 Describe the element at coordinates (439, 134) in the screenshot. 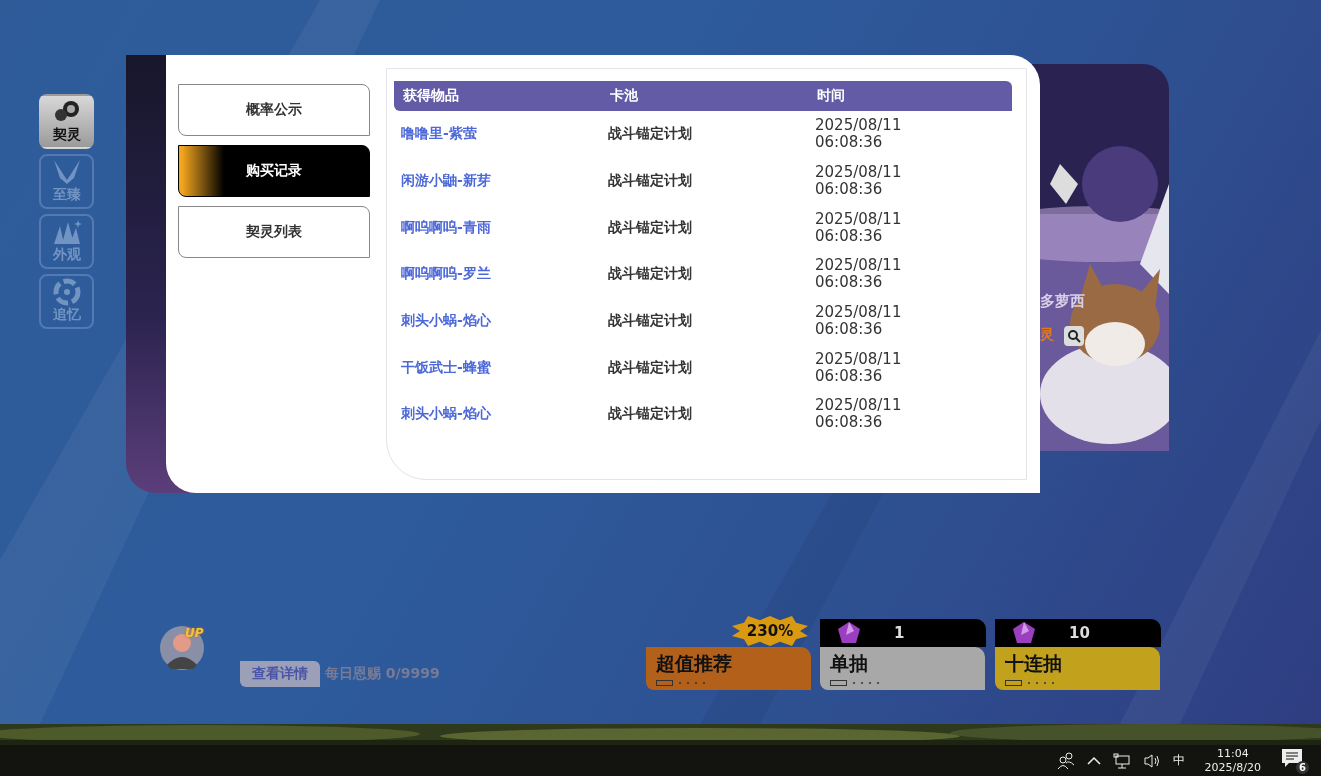

I see `item-name: 噜噜里-紫萤` at that location.